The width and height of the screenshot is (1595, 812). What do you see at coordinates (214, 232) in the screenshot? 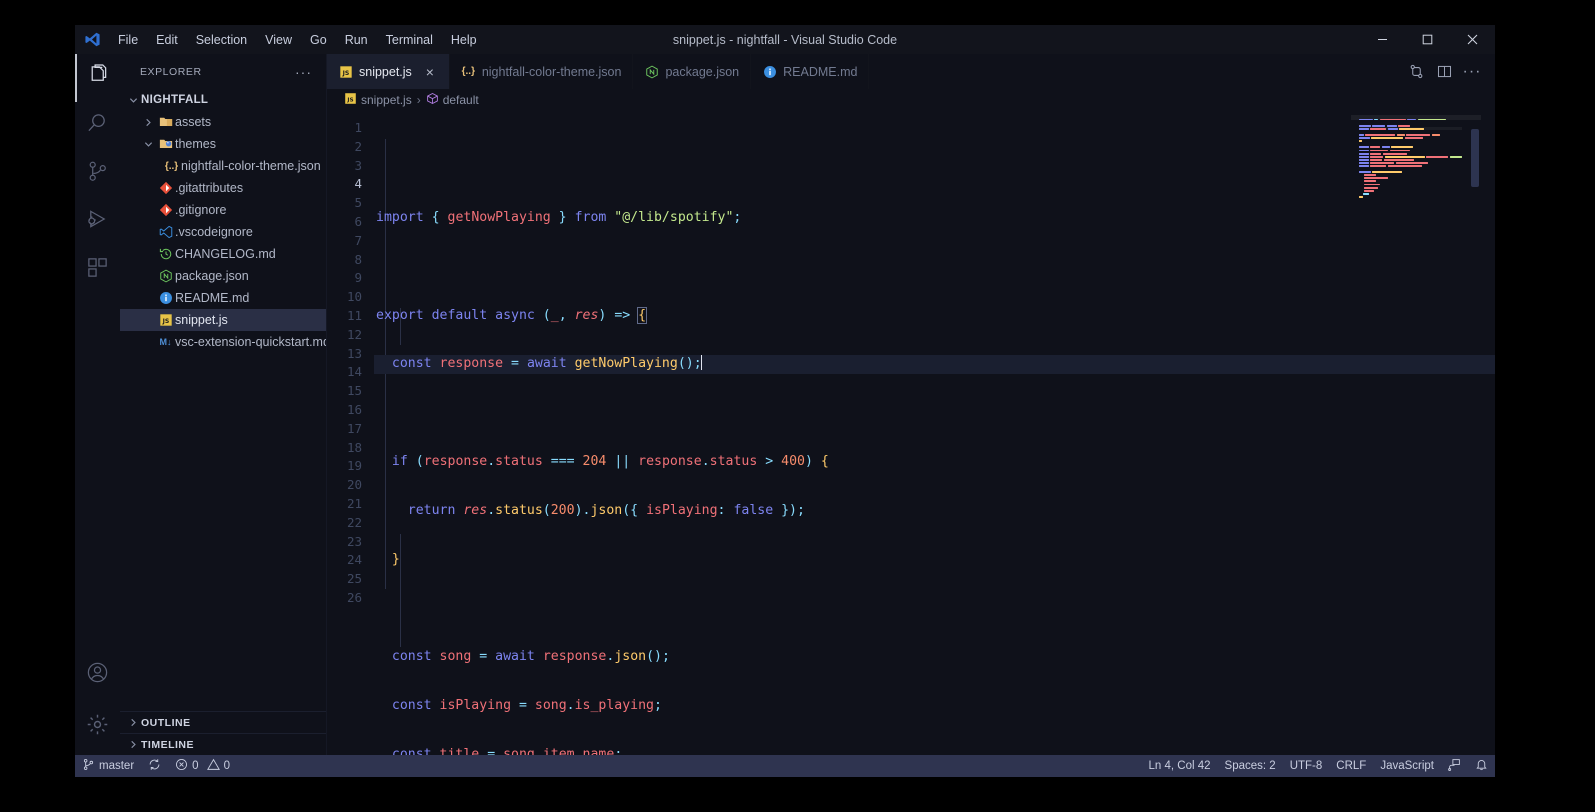
I see `tree-item-label: .vscodeignore` at bounding box center [214, 232].